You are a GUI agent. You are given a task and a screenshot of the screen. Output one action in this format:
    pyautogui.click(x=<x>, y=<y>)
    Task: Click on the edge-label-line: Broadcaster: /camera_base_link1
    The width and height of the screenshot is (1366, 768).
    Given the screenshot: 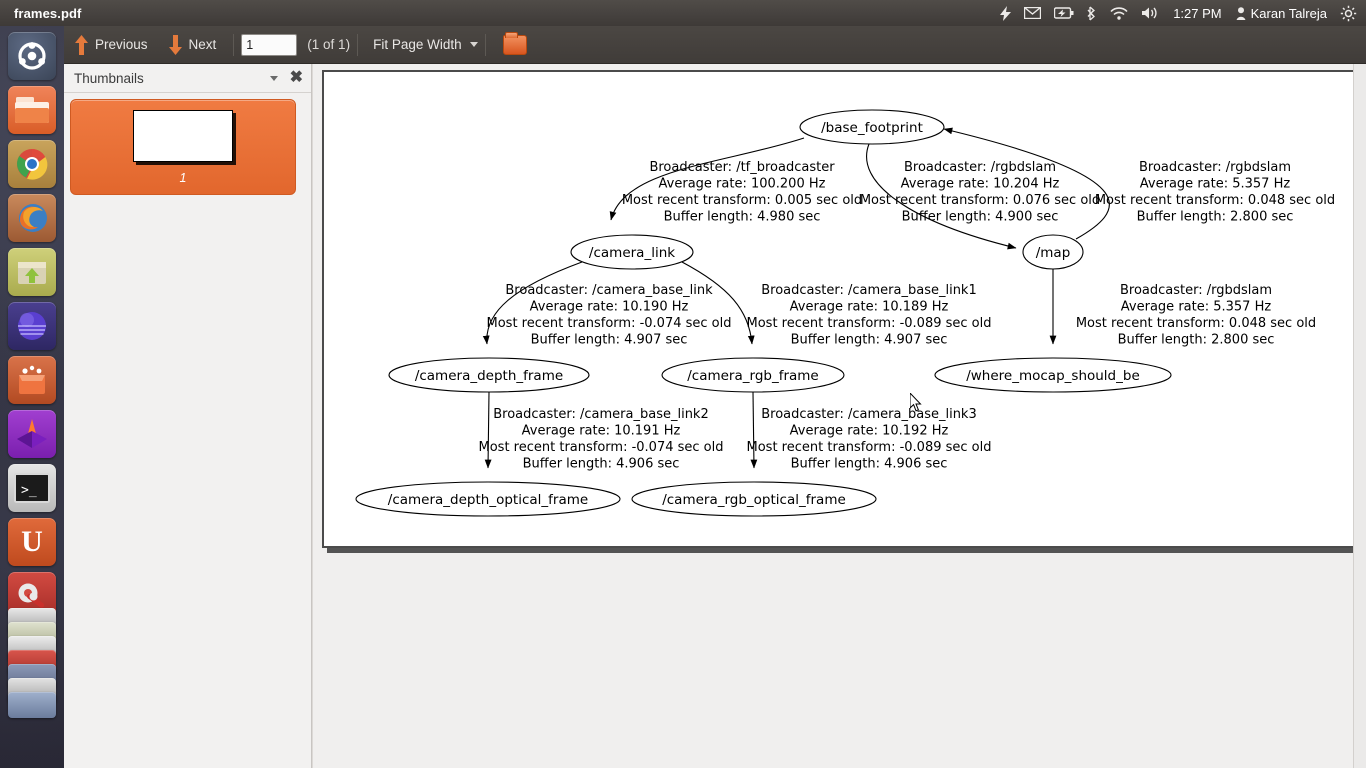 What is the action you would take?
    pyautogui.click(x=868, y=290)
    